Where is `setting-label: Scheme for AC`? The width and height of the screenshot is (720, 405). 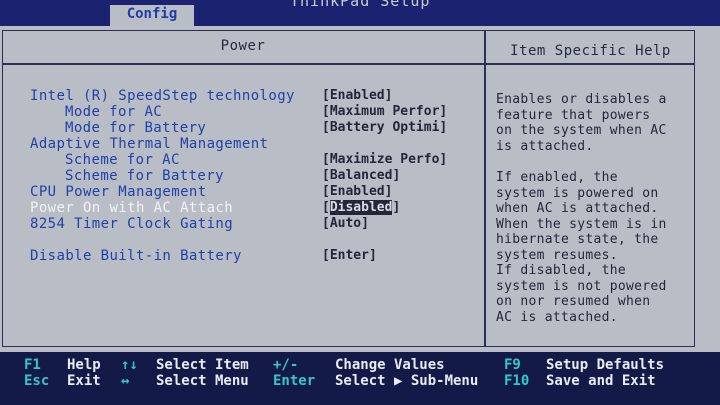
setting-label: Scheme for AC is located at coordinates (122, 160).